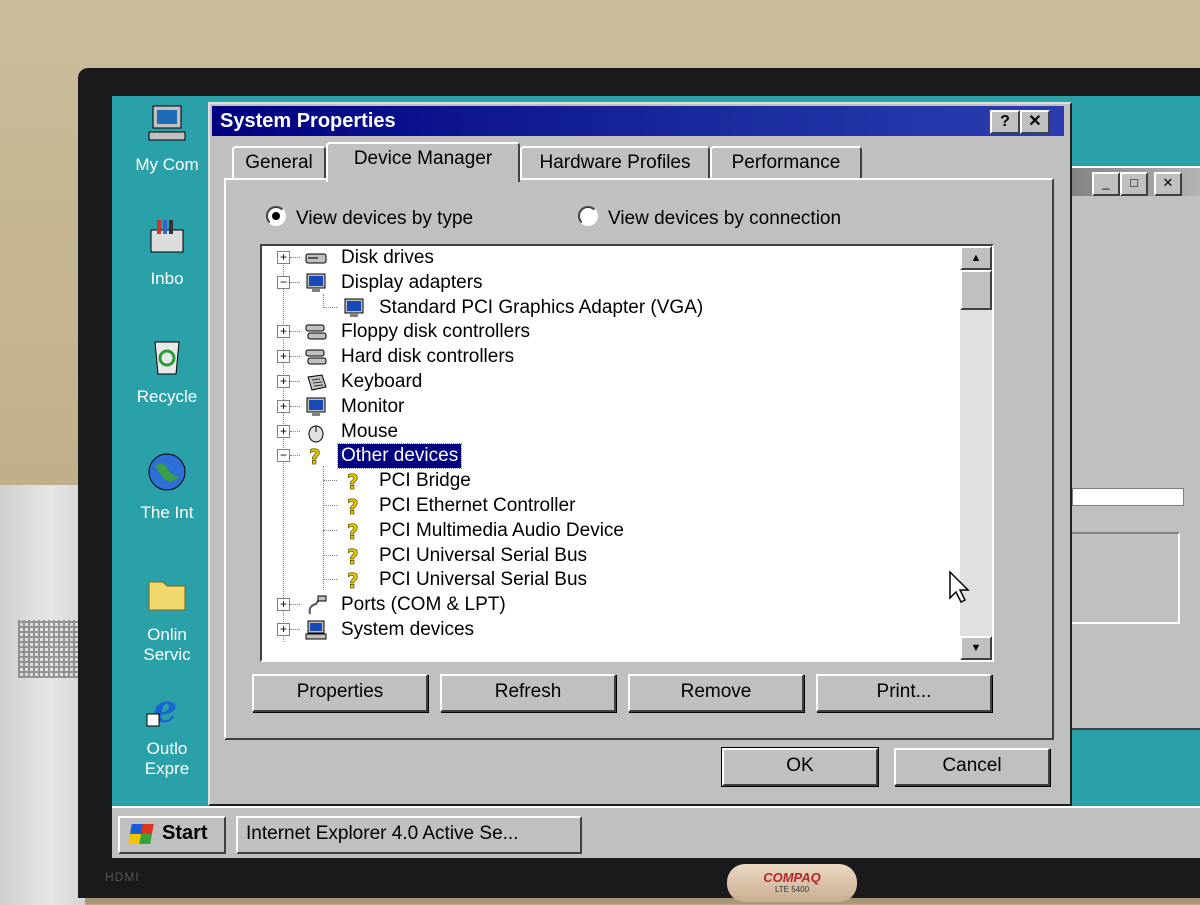 This screenshot has width=1200, height=905. What do you see at coordinates (1134, 184) in the screenshot?
I see `maximize-button: □` at bounding box center [1134, 184].